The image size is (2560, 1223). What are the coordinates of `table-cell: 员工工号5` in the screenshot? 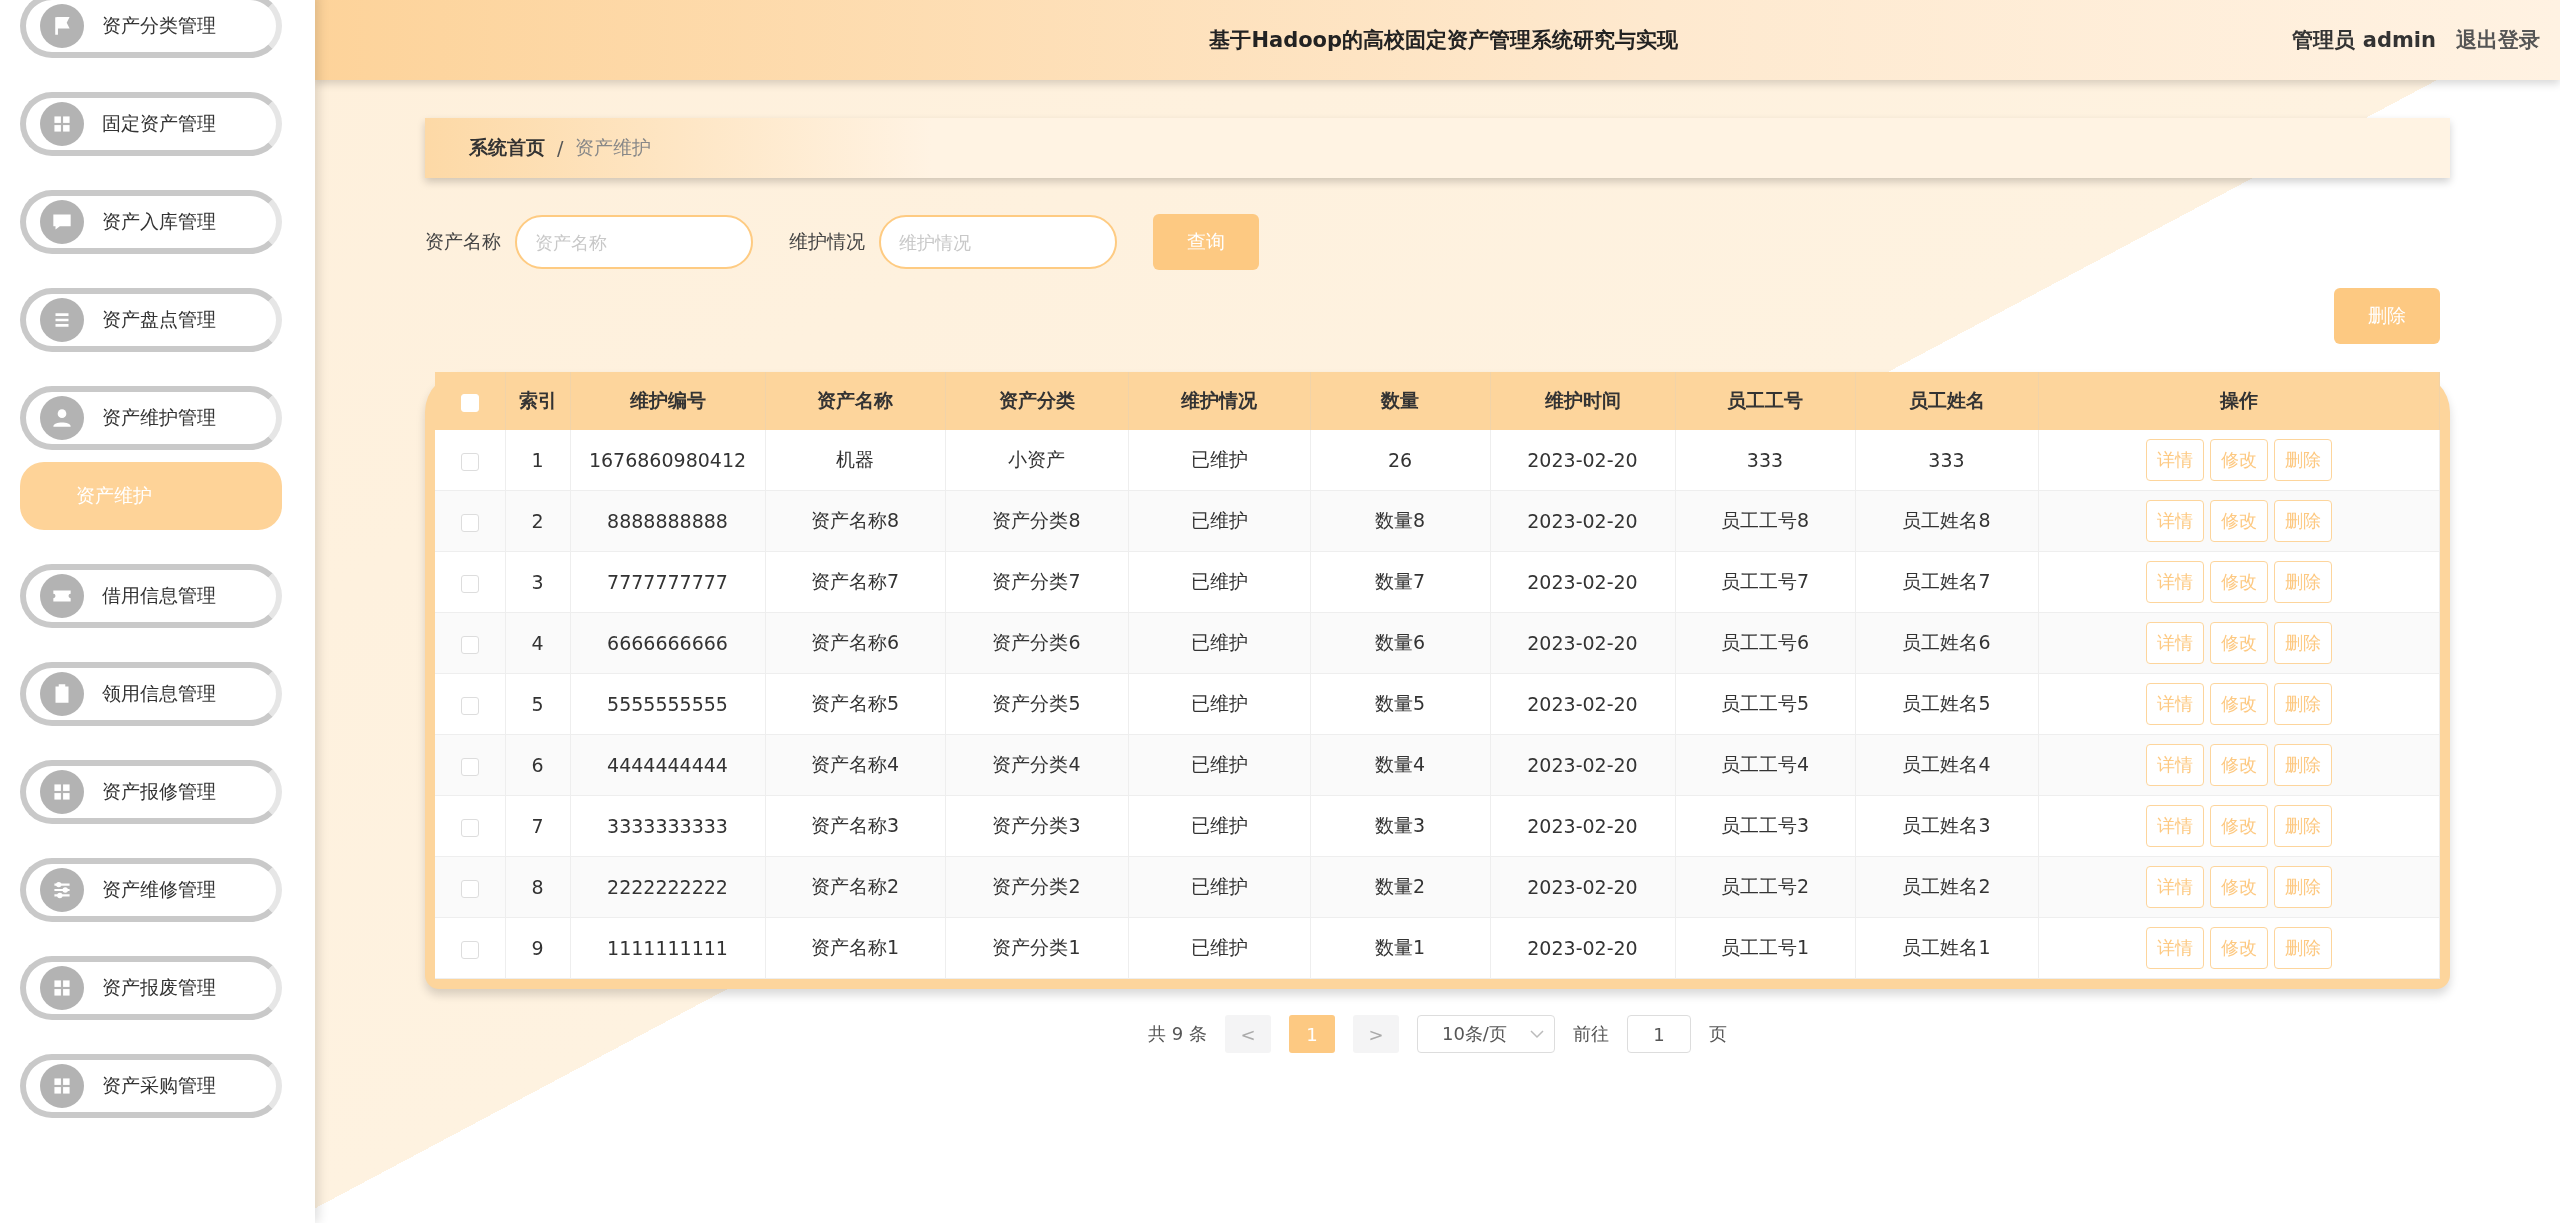 It's located at (1765, 704).